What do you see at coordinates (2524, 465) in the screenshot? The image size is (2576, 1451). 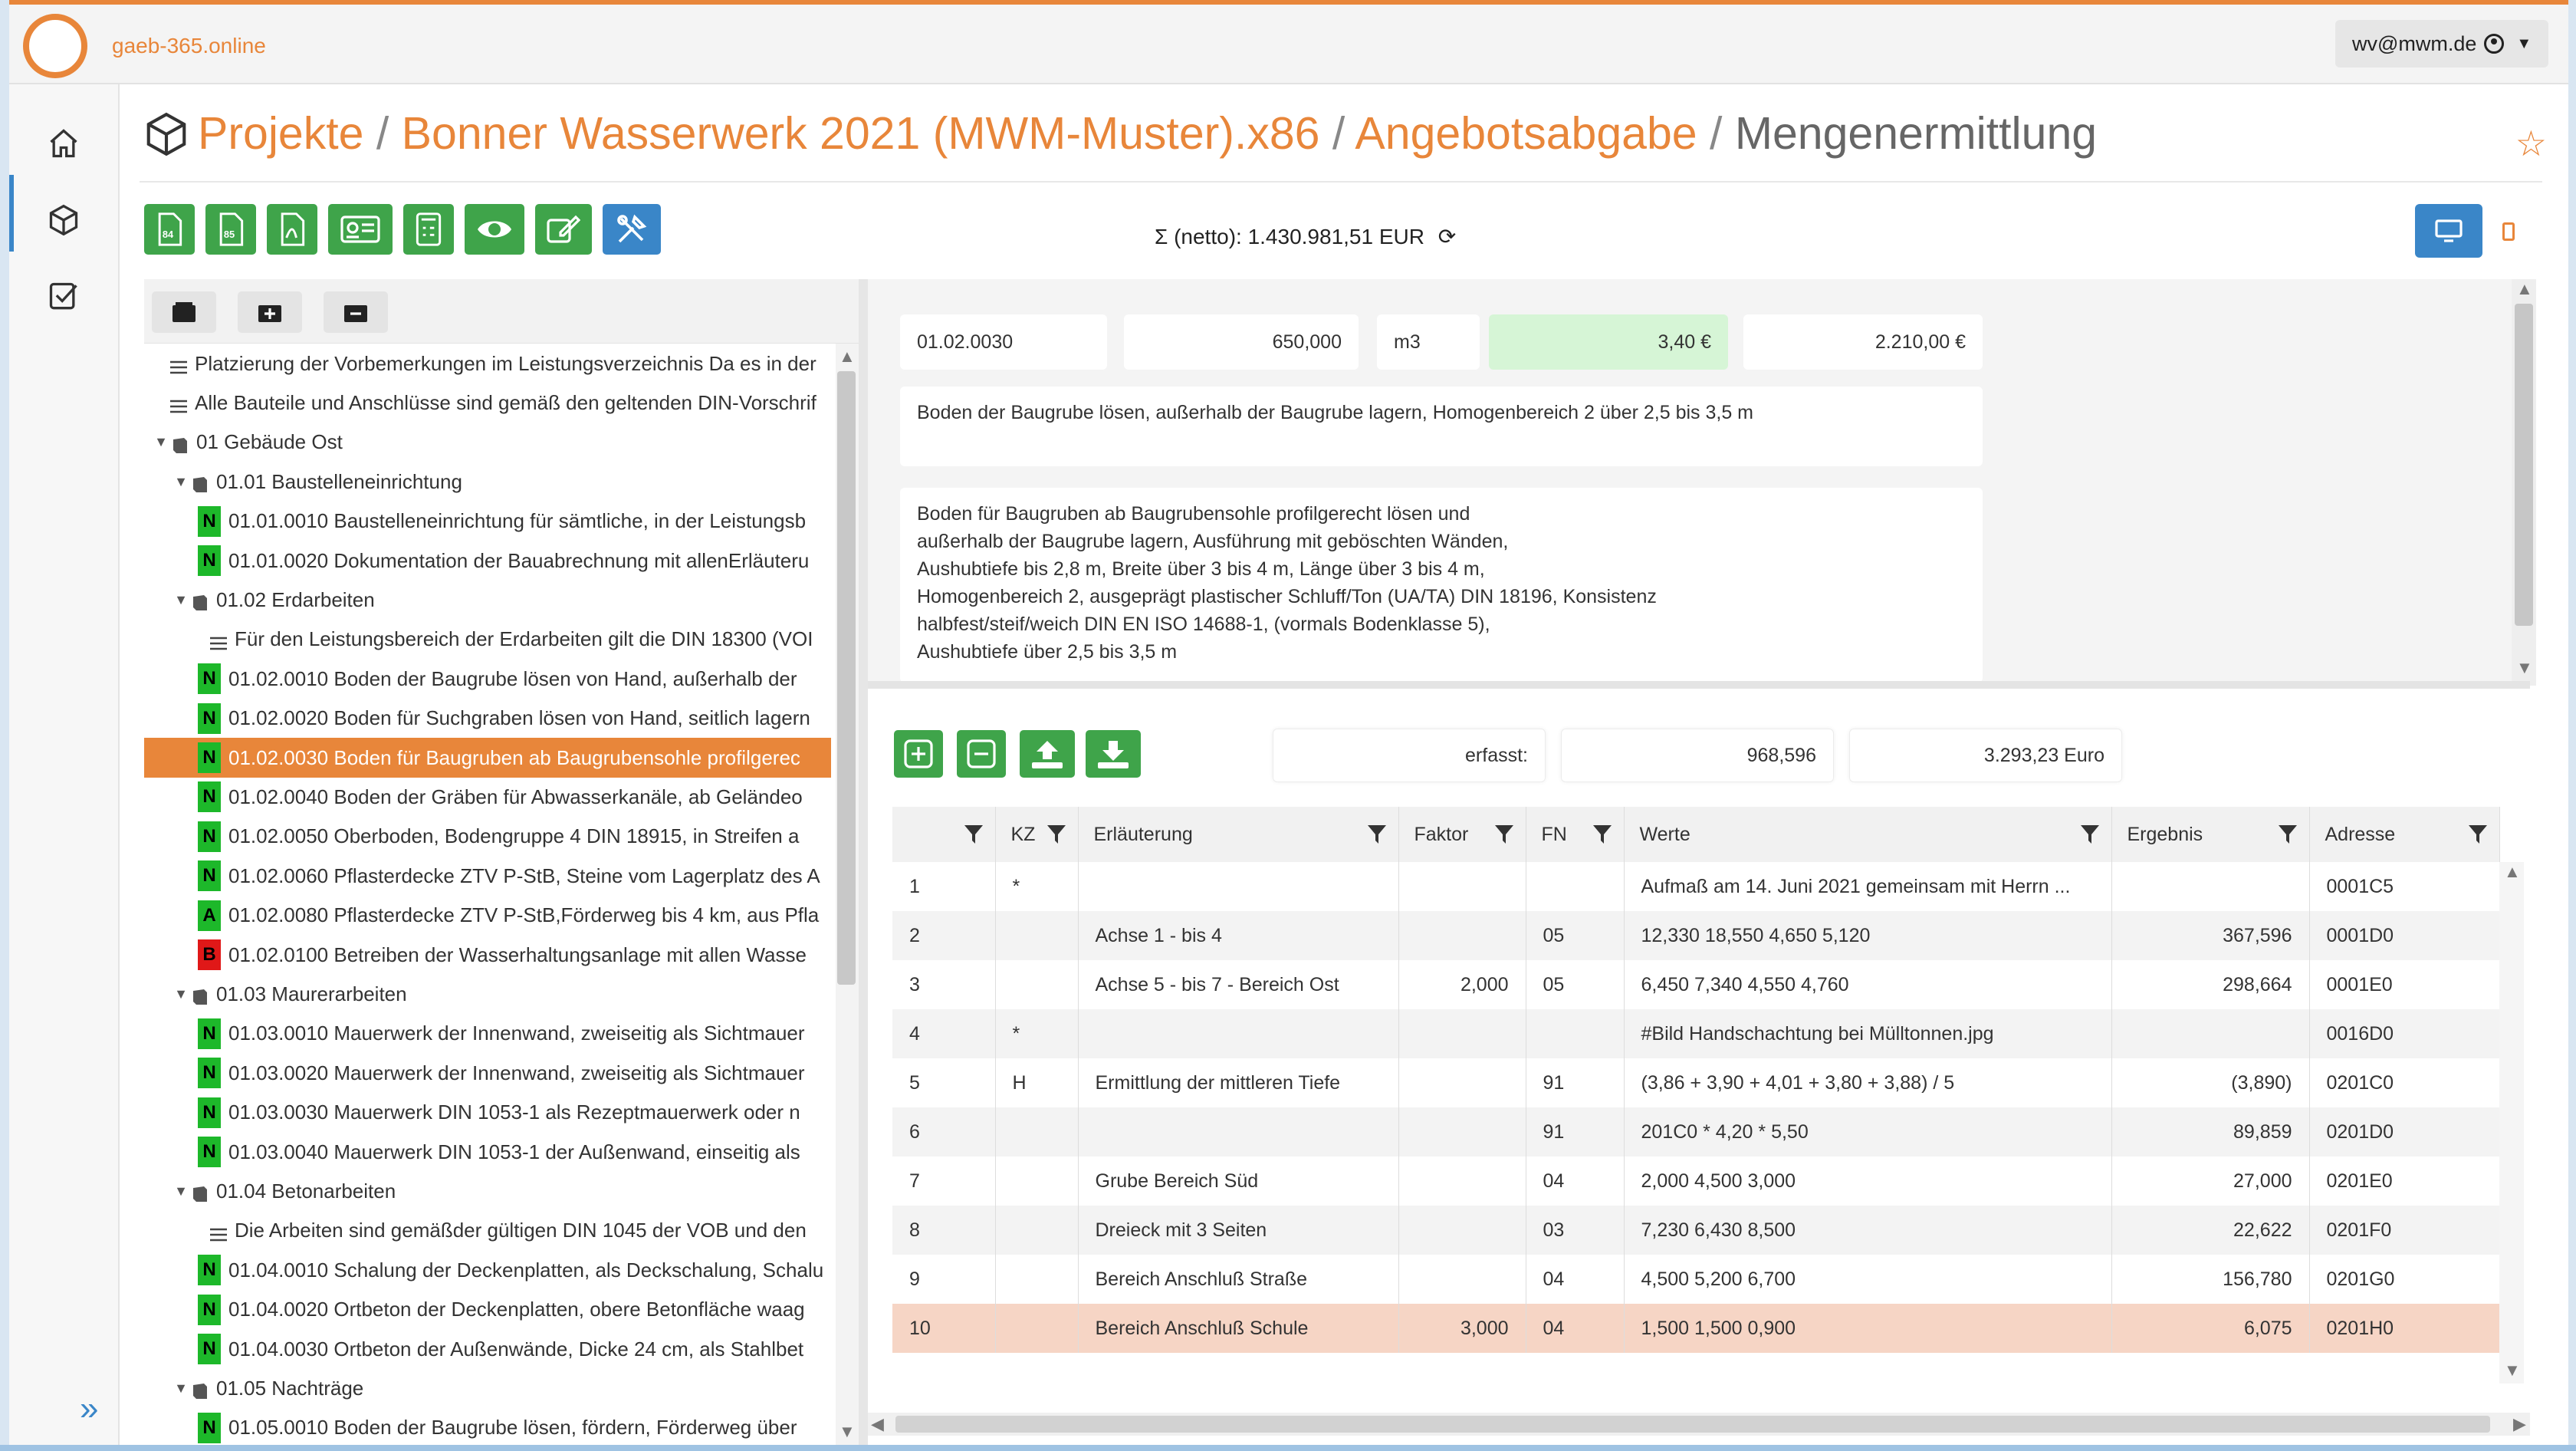 I see `detail-scrollbar-thumb` at bounding box center [2524, 465].